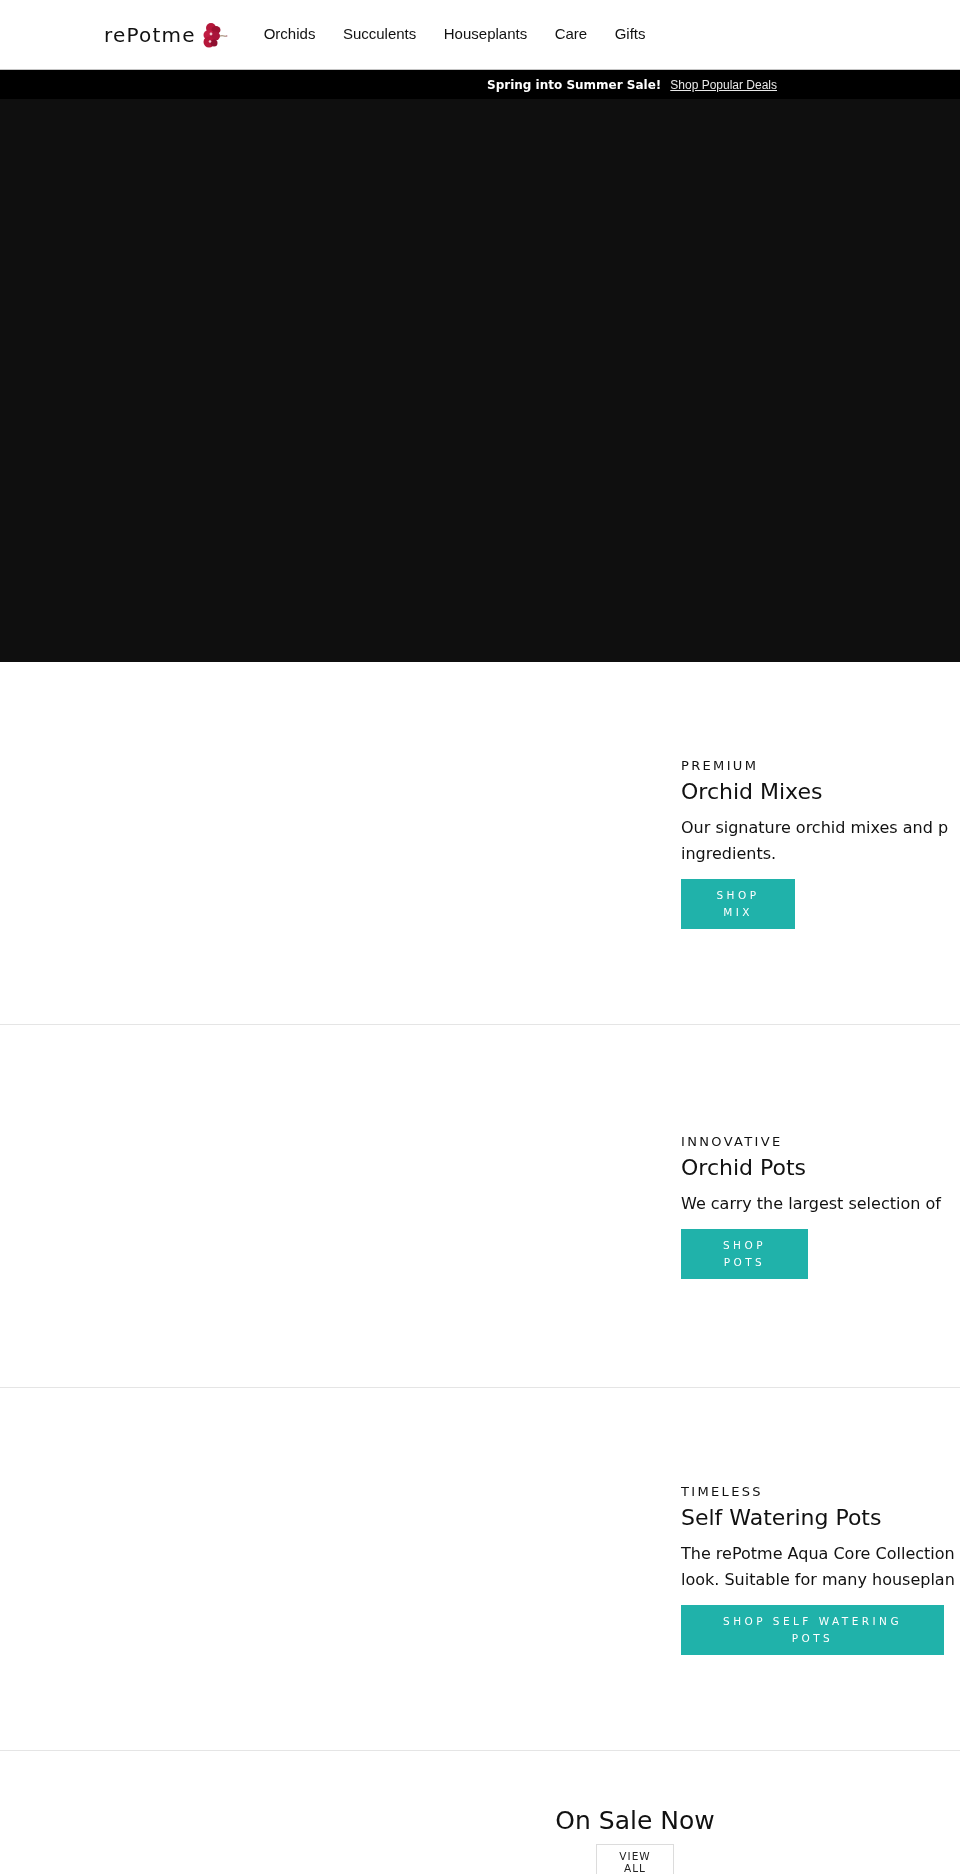 Image resolution: width=960 pixels, height=1875 pixels. What do you see at coordinates (723, 84) in the screenshot?
I see `shop-deals-link: Shop Popular Deals` at bounding box center [723, 84].